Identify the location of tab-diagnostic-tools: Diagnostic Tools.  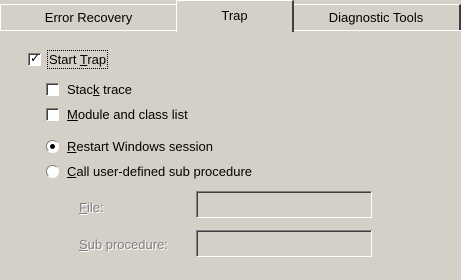
(376, 17).